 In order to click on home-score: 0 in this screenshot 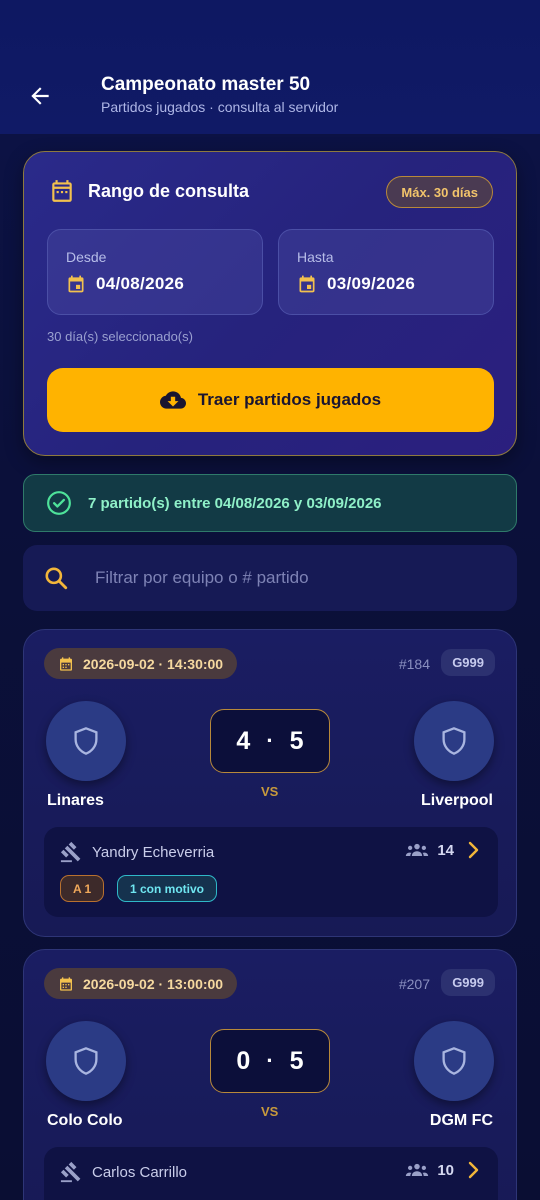, I will do `click(243, 1060)`.